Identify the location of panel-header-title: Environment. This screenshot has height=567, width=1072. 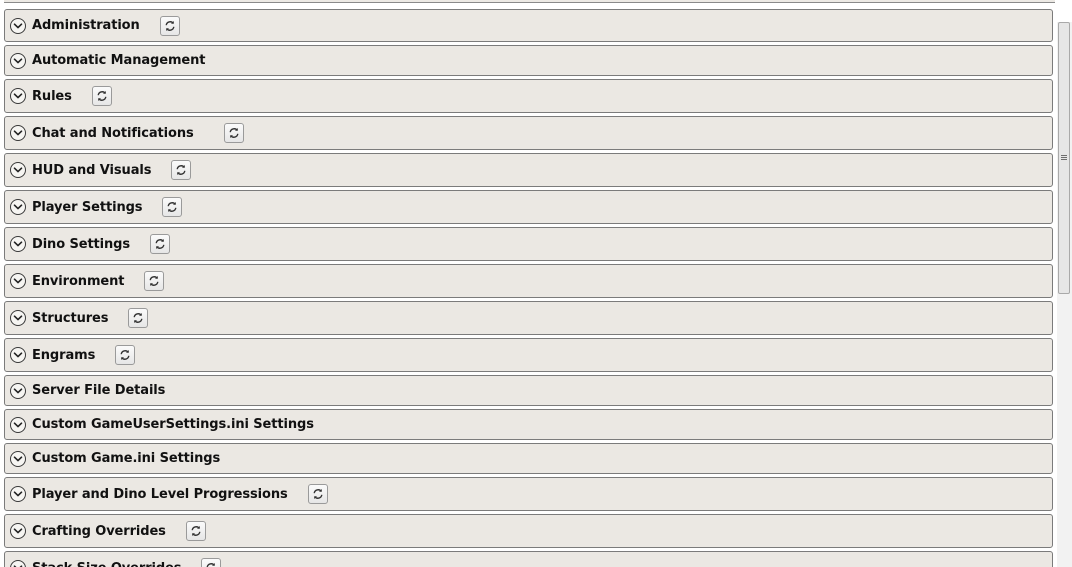
(78, 281).